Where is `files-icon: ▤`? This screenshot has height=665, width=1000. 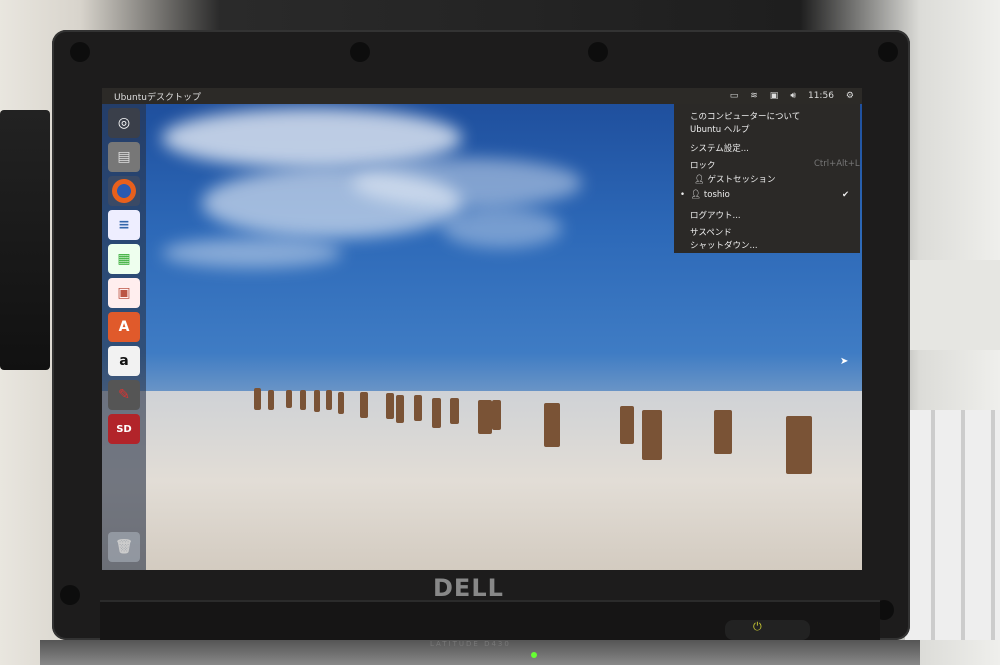
files-icon: ▤ is located at coordinates (124, 157).